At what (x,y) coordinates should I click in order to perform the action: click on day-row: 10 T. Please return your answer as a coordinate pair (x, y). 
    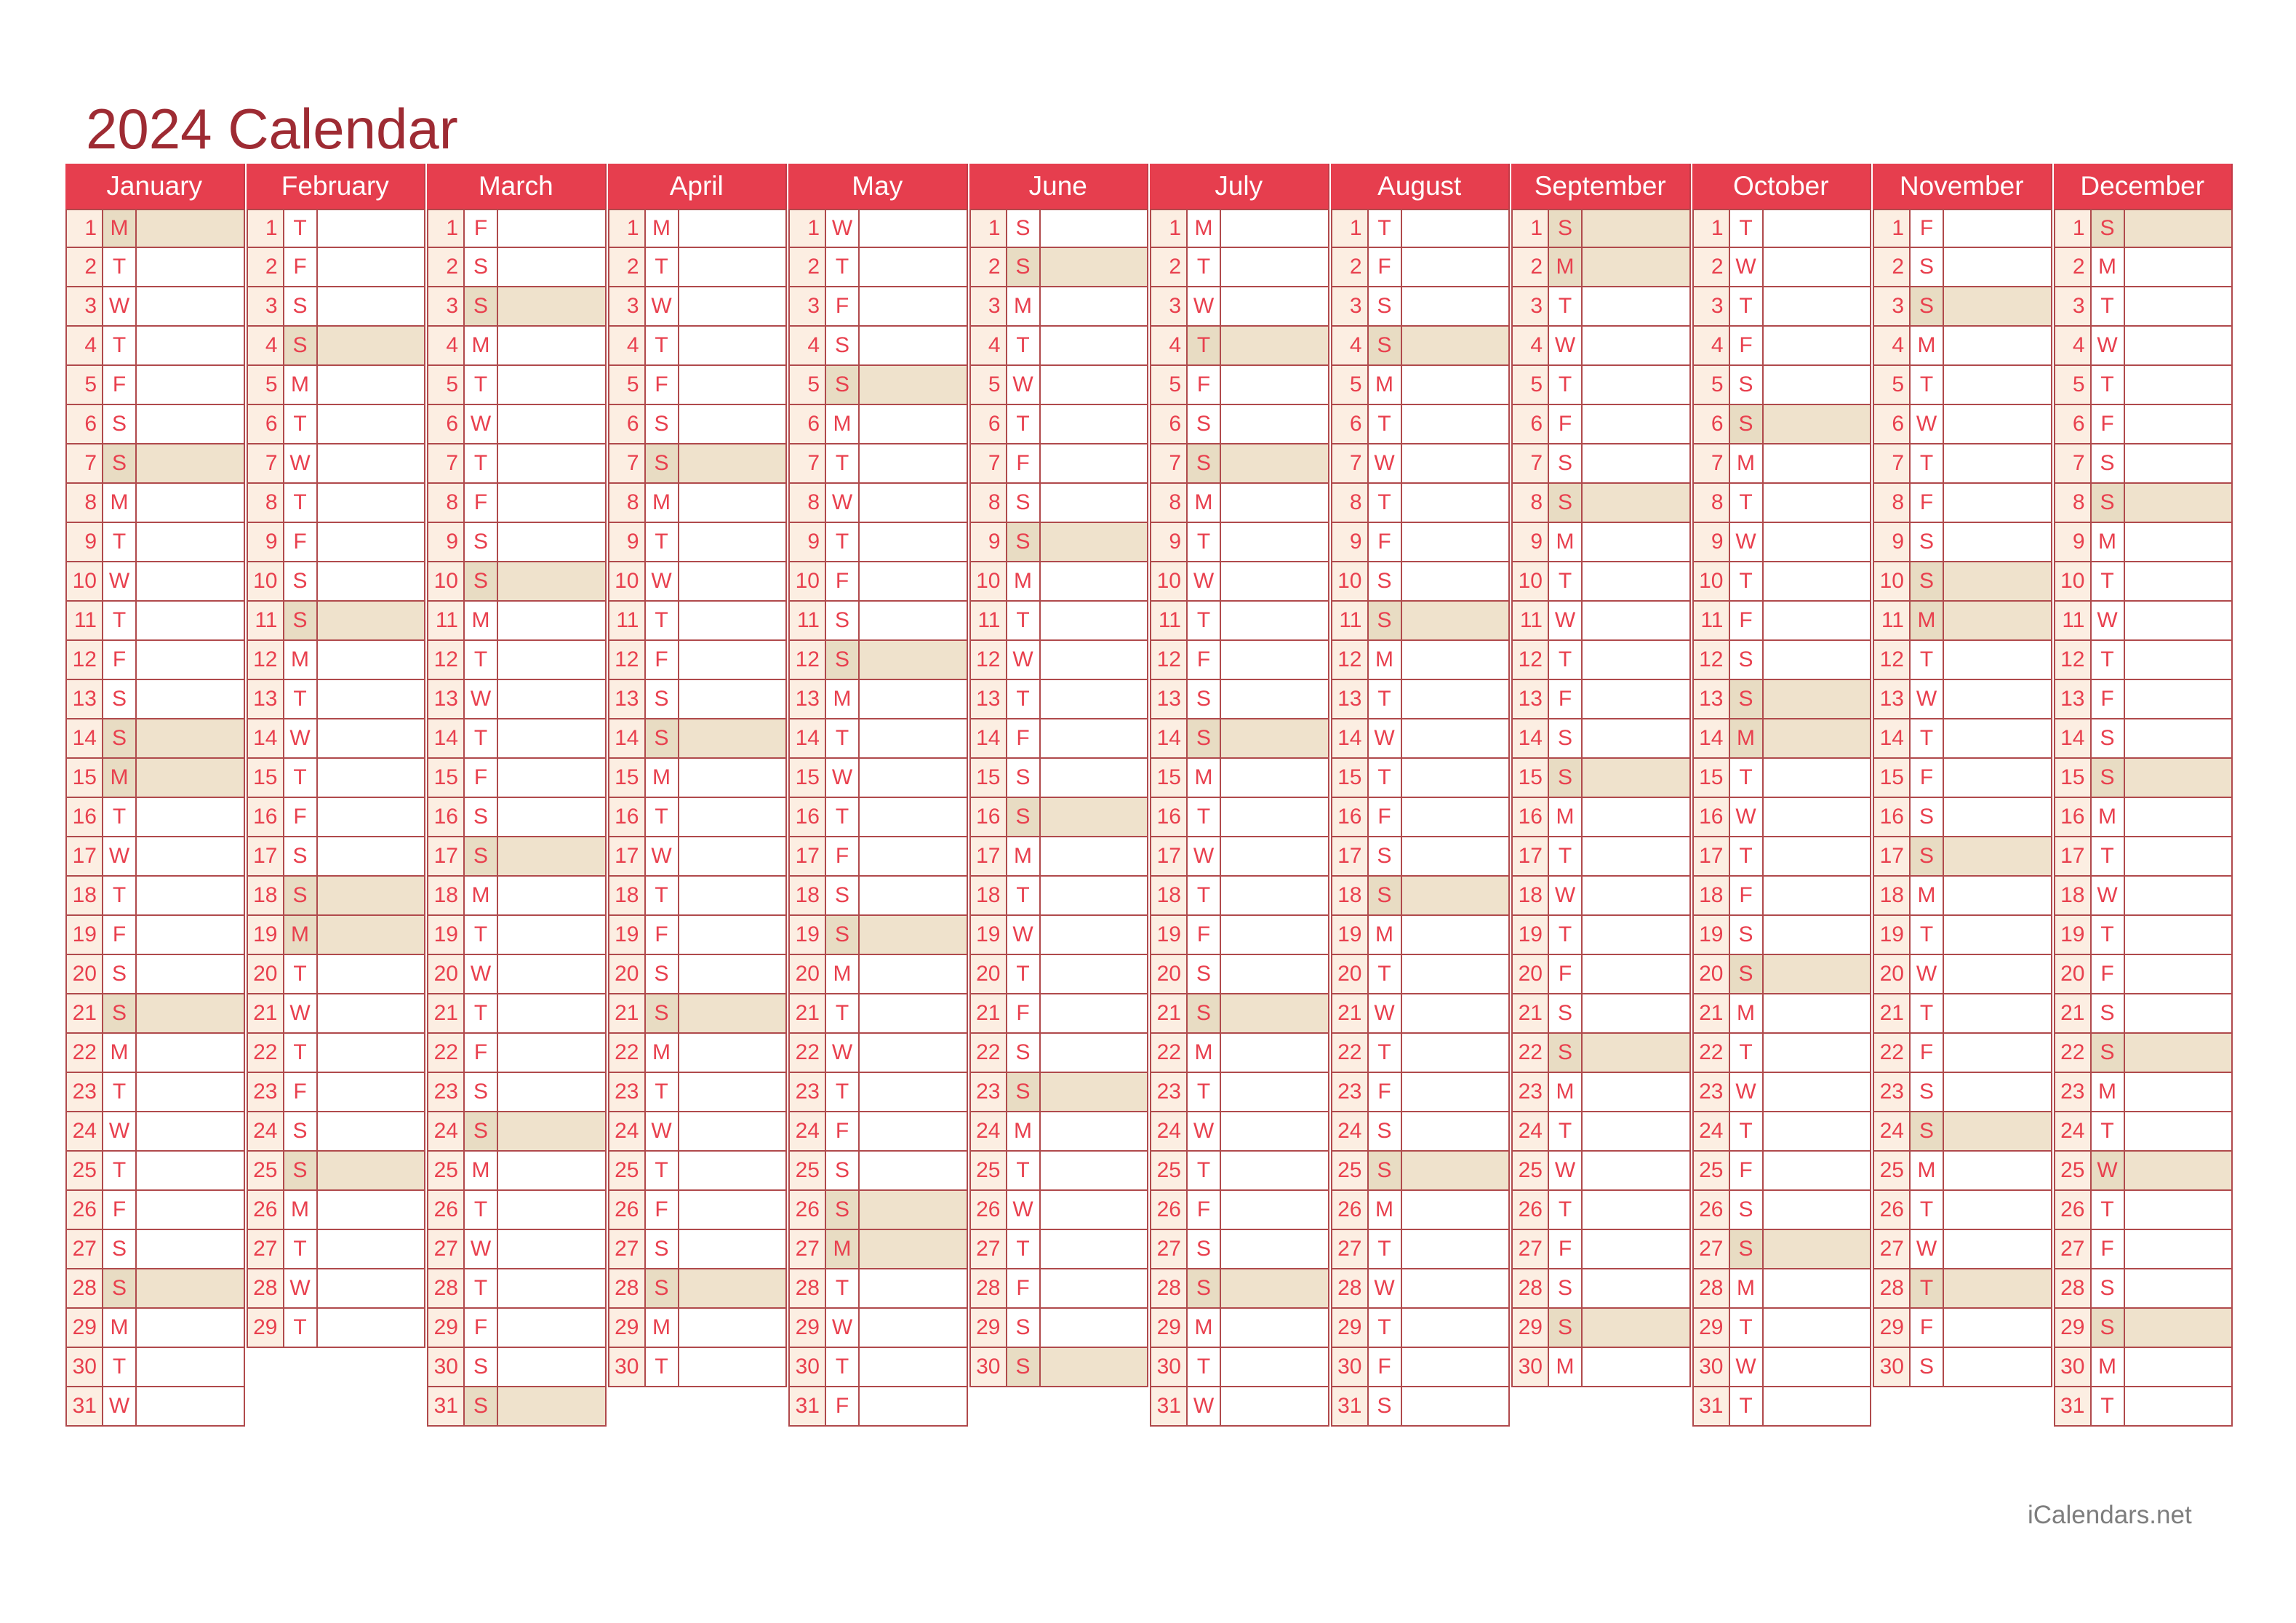
    Looking at the image, I should click on (1781, 582).